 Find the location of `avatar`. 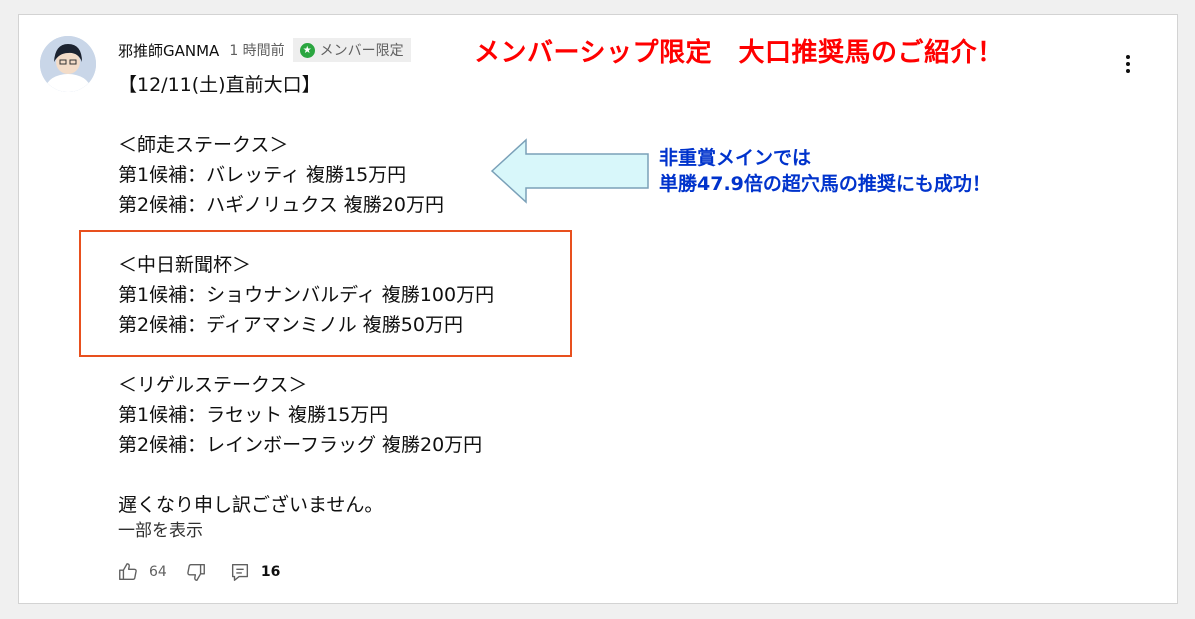

avatar is located at coordinates (68, 64).